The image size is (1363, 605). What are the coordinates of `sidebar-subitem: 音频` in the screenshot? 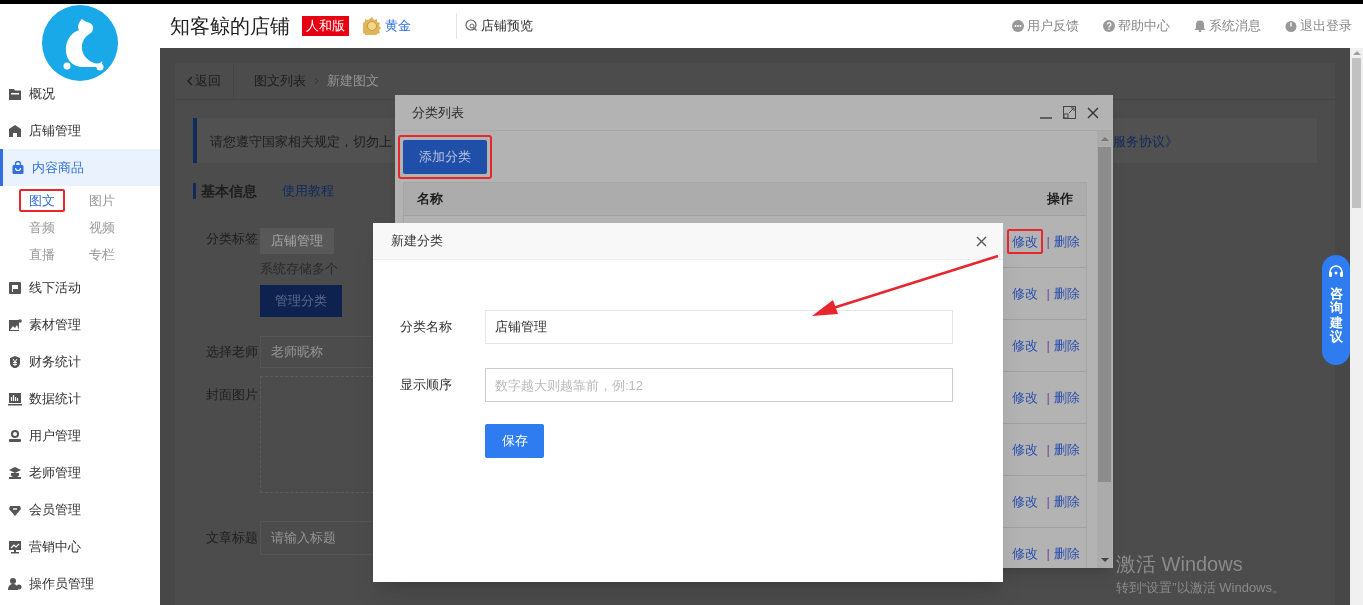 It's located at (42, 227).